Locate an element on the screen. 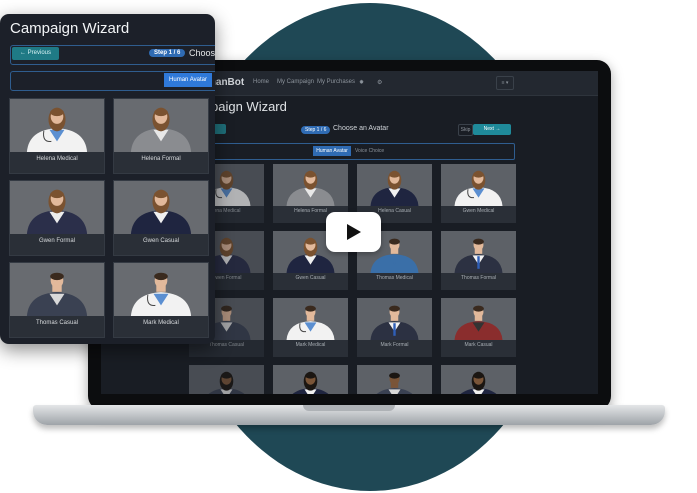 This screenshot has height=493, width=697. avatar-name: Helena Formal is located at coordinates (161, 159).